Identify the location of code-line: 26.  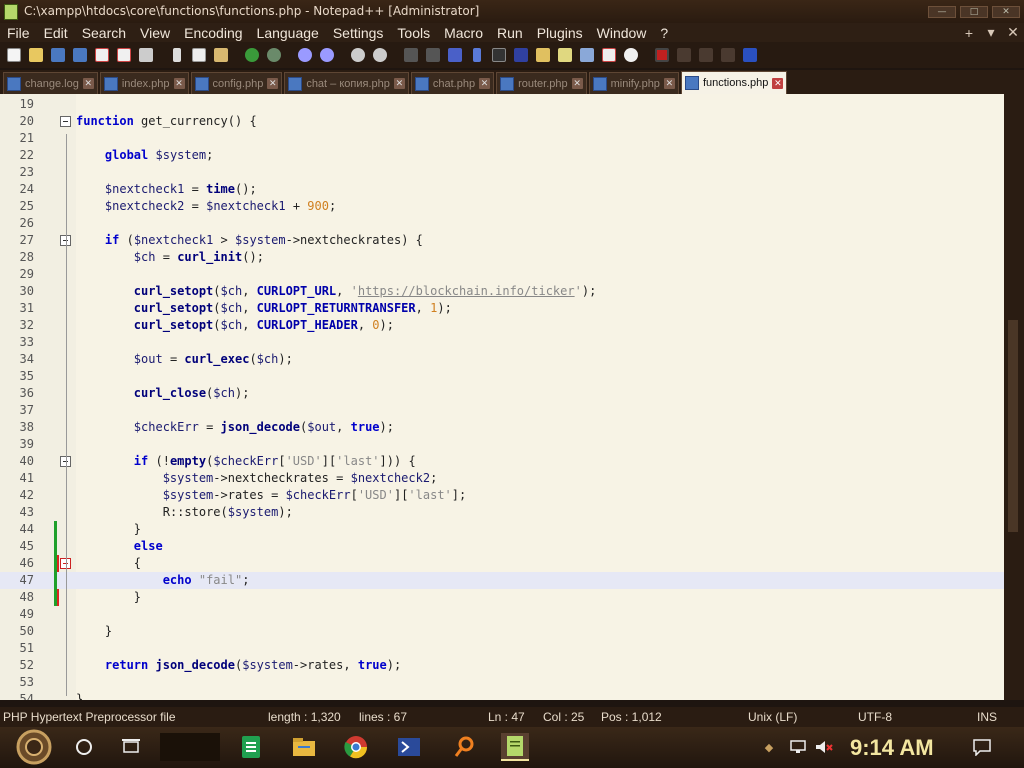
(502, 223).